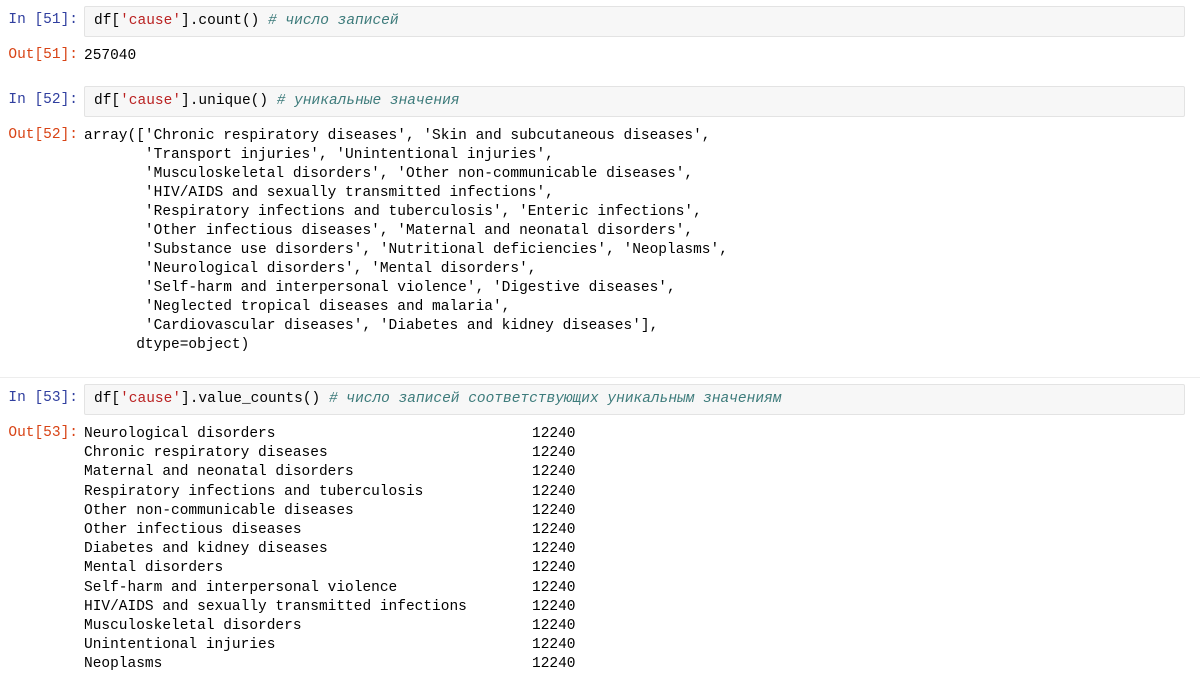 This screenshot has height=679, width=1200. I want to click on output-prompt-52: Out[52]:, so click(43, 135).